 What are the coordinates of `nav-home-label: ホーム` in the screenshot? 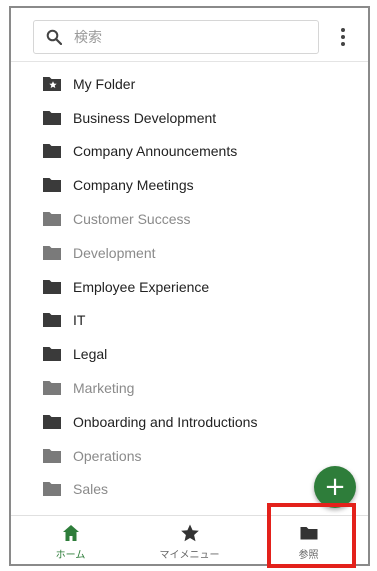 It's located at (70, 555).